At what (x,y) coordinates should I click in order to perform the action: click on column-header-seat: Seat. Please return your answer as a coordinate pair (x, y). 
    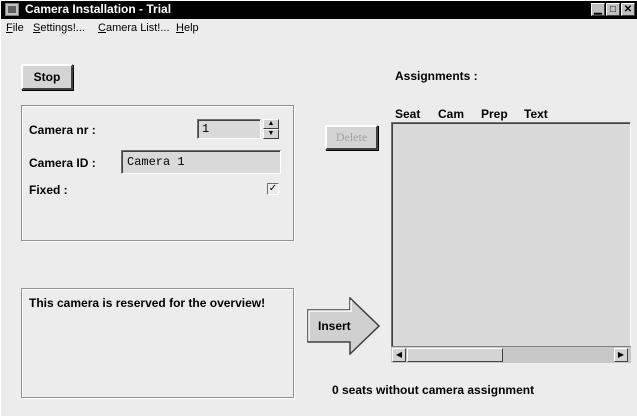
    Looking at the image, I should click on (408, 114).